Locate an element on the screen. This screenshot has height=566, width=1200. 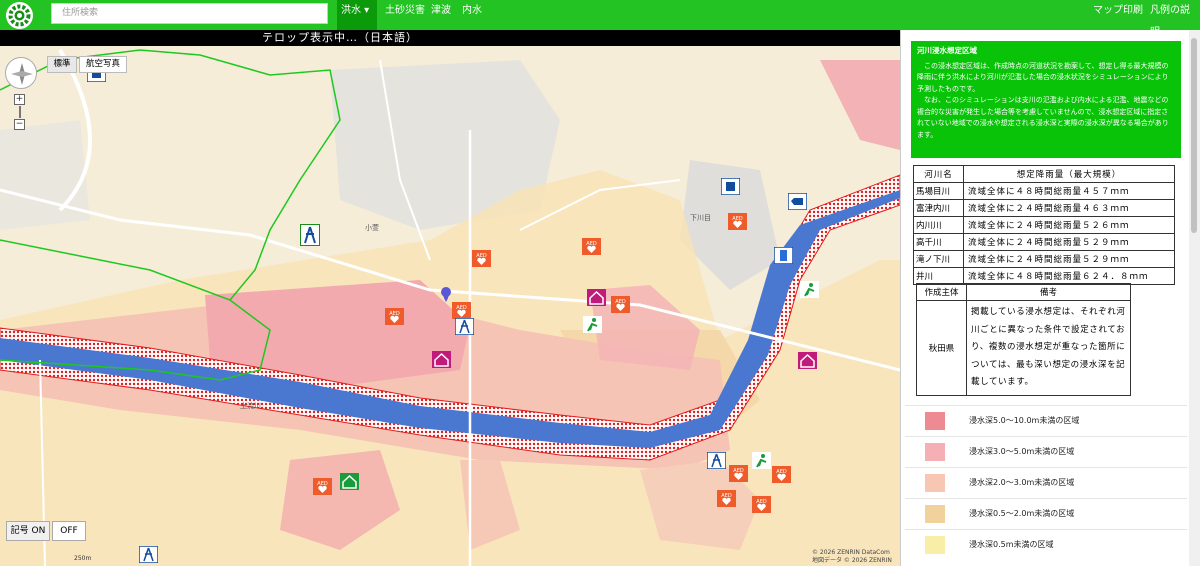
river-name-label: 上流川 is located at coordinates (250, 405).